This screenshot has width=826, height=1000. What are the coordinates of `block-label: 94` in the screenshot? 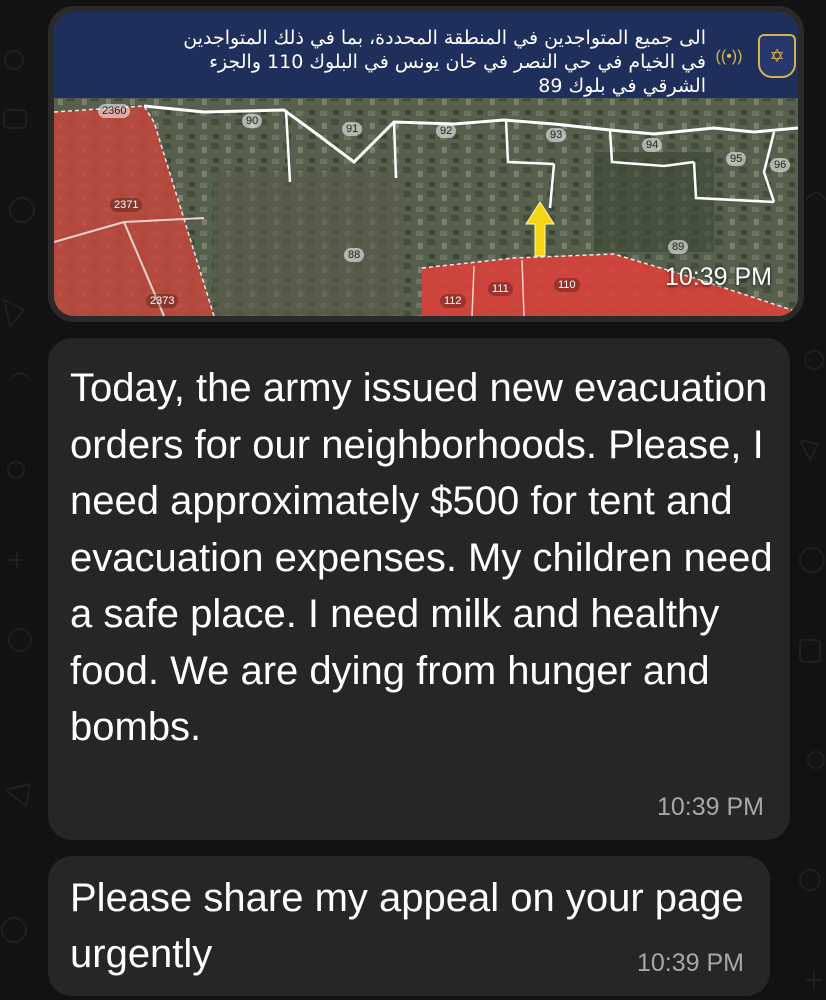 It's located at (652, 145).